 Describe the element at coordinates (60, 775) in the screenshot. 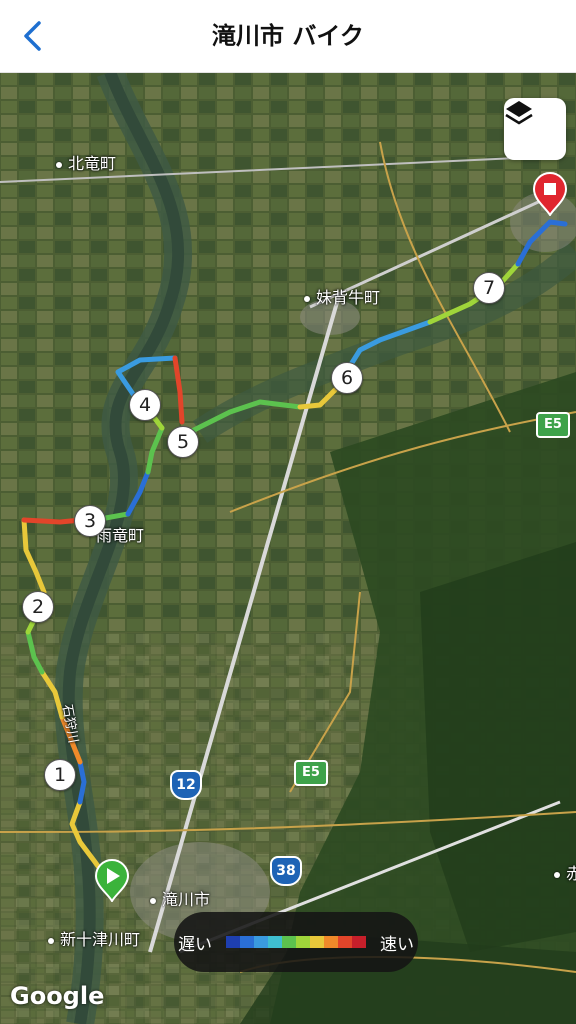

I see `waypoint-marker: 1` at that location.